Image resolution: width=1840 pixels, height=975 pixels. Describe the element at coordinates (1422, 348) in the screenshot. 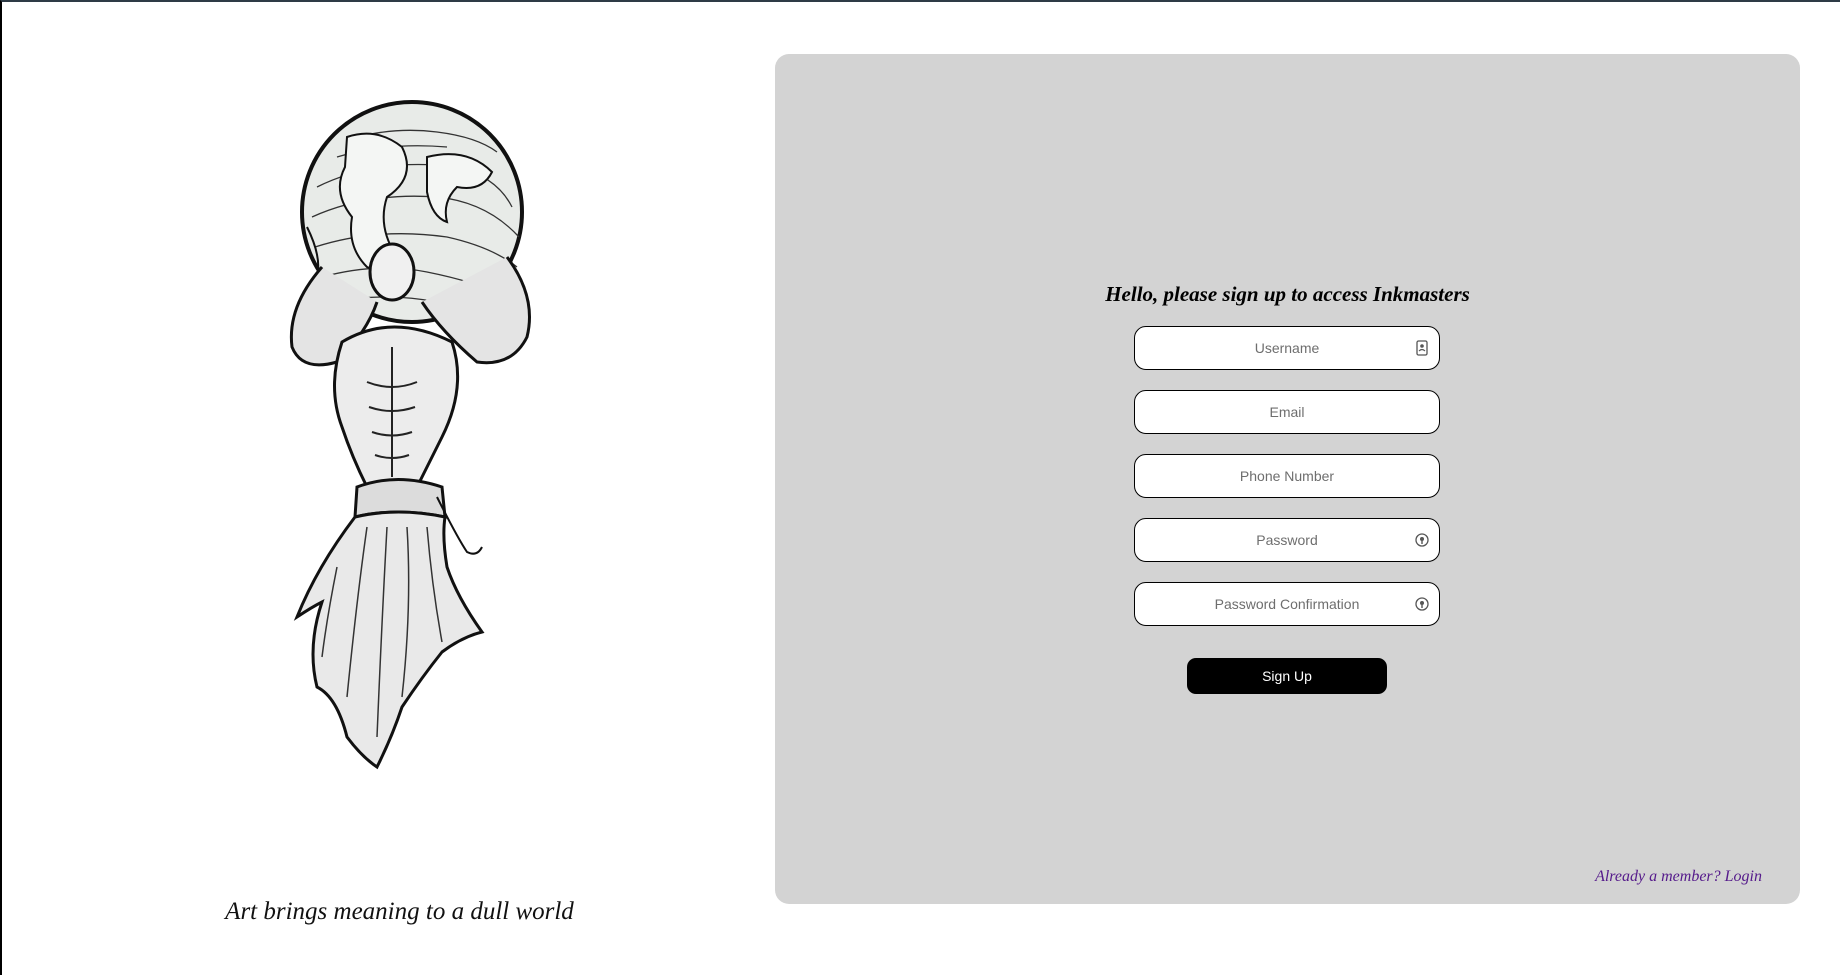

I see `contact-card-icon` at that location.